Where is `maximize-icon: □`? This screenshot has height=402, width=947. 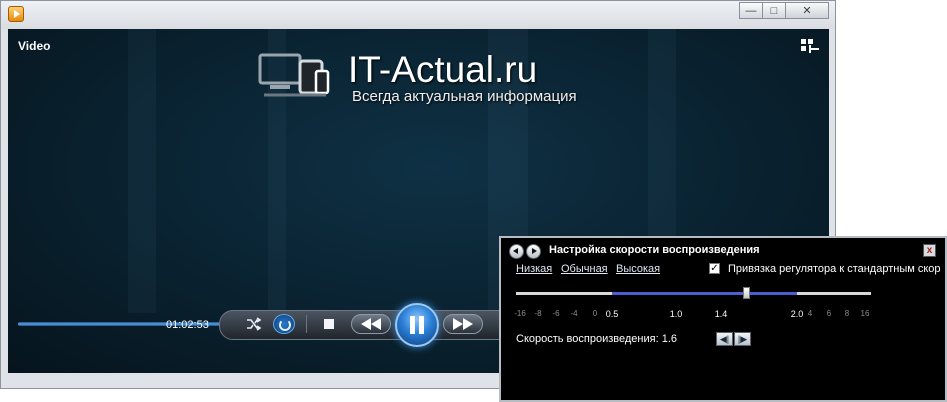
maximize-icon: □ is located at coordinates (774, 11).